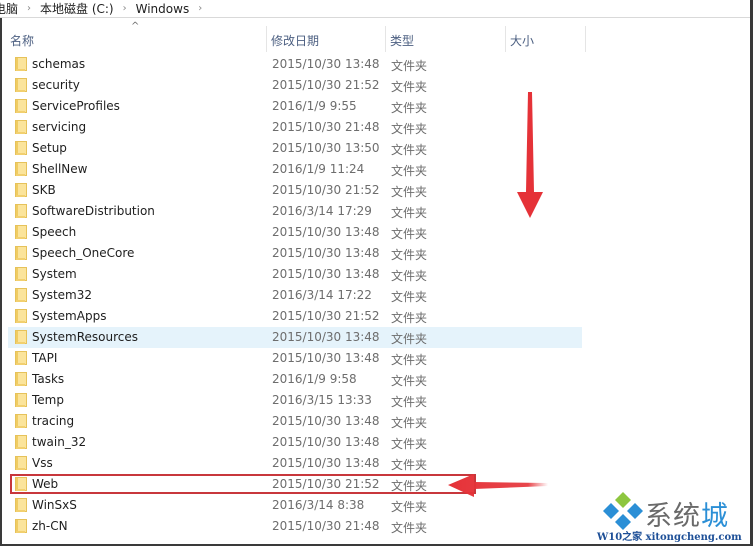  I want to click on file-row: schemas 2015/10/30 13:48 文件夹, so click(375, 64).